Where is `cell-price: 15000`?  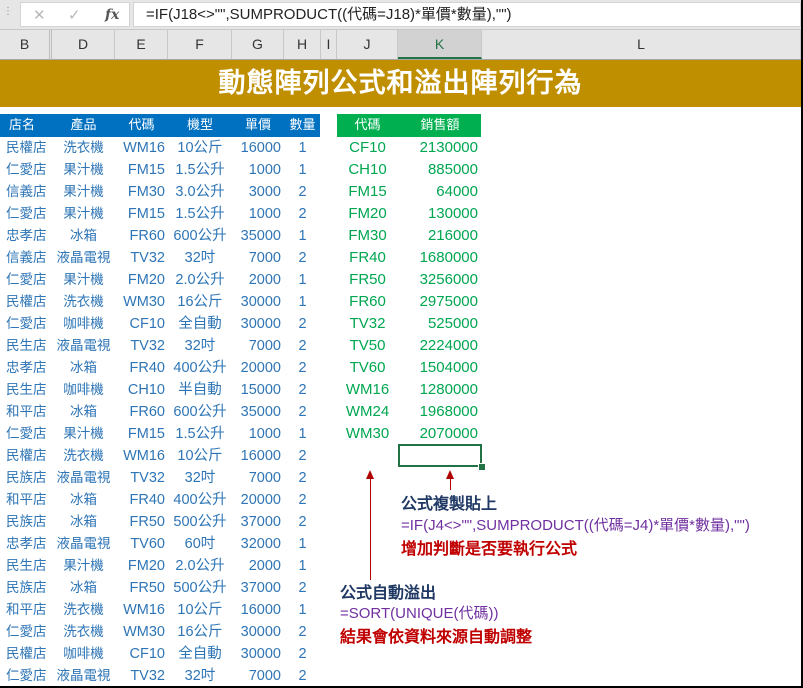
cell-price: 15000 is located at coordinates (256, 390).